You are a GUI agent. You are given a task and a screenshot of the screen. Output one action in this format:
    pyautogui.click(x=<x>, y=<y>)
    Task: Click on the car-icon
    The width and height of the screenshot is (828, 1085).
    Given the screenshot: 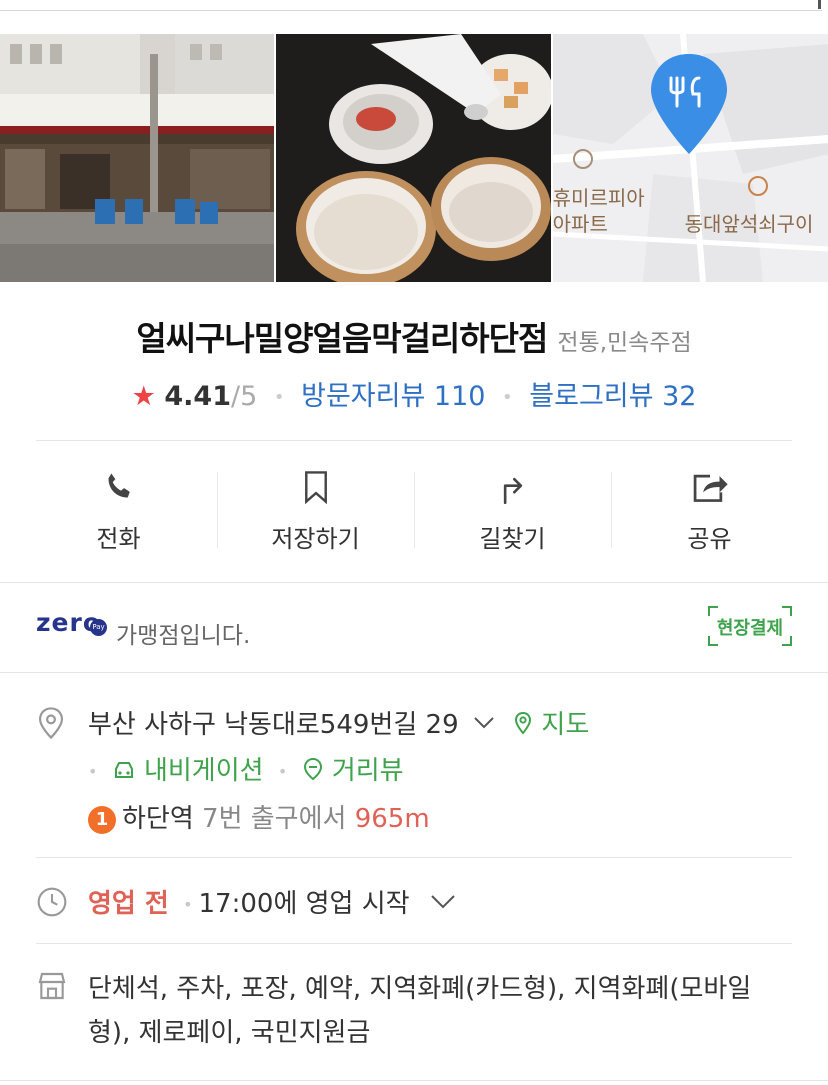 What is the action you would take?
    pyautogui.click(x=123, y=770)
    